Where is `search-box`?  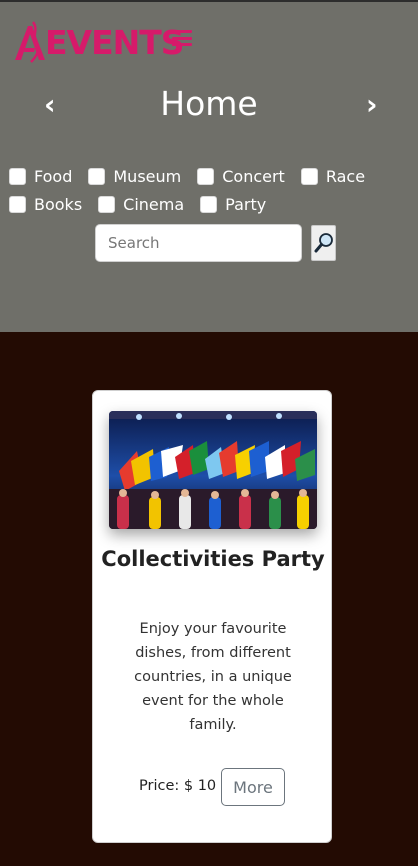
search-box is located at coordinates (198, 243).